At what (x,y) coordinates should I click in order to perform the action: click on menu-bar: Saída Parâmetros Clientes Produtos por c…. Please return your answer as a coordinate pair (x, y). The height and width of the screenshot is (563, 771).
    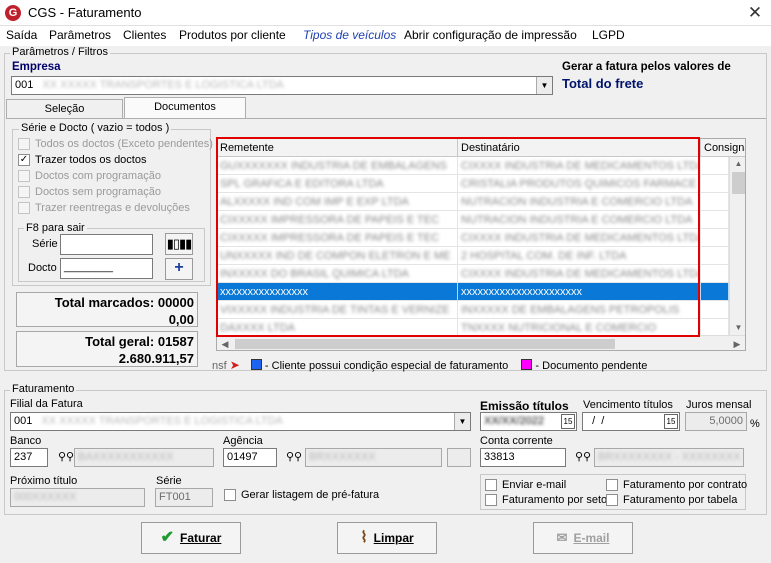
    Looking at the image, I should click on (385, 36).